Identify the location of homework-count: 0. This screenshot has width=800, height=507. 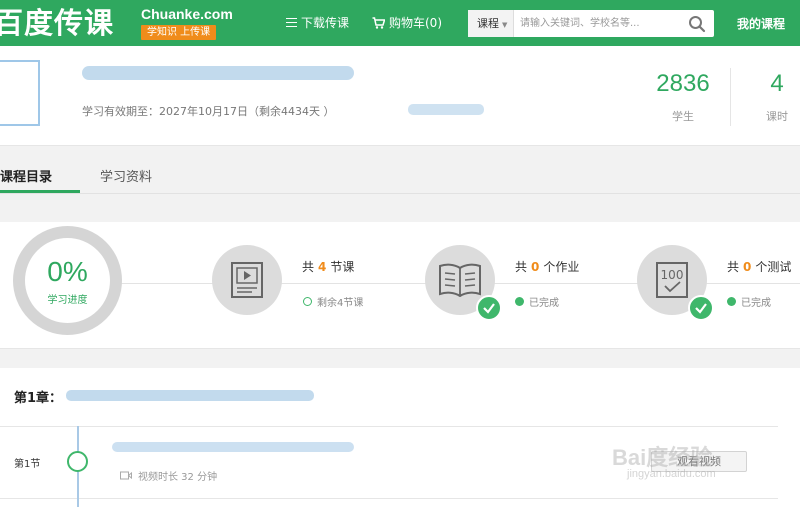
(535, 267).